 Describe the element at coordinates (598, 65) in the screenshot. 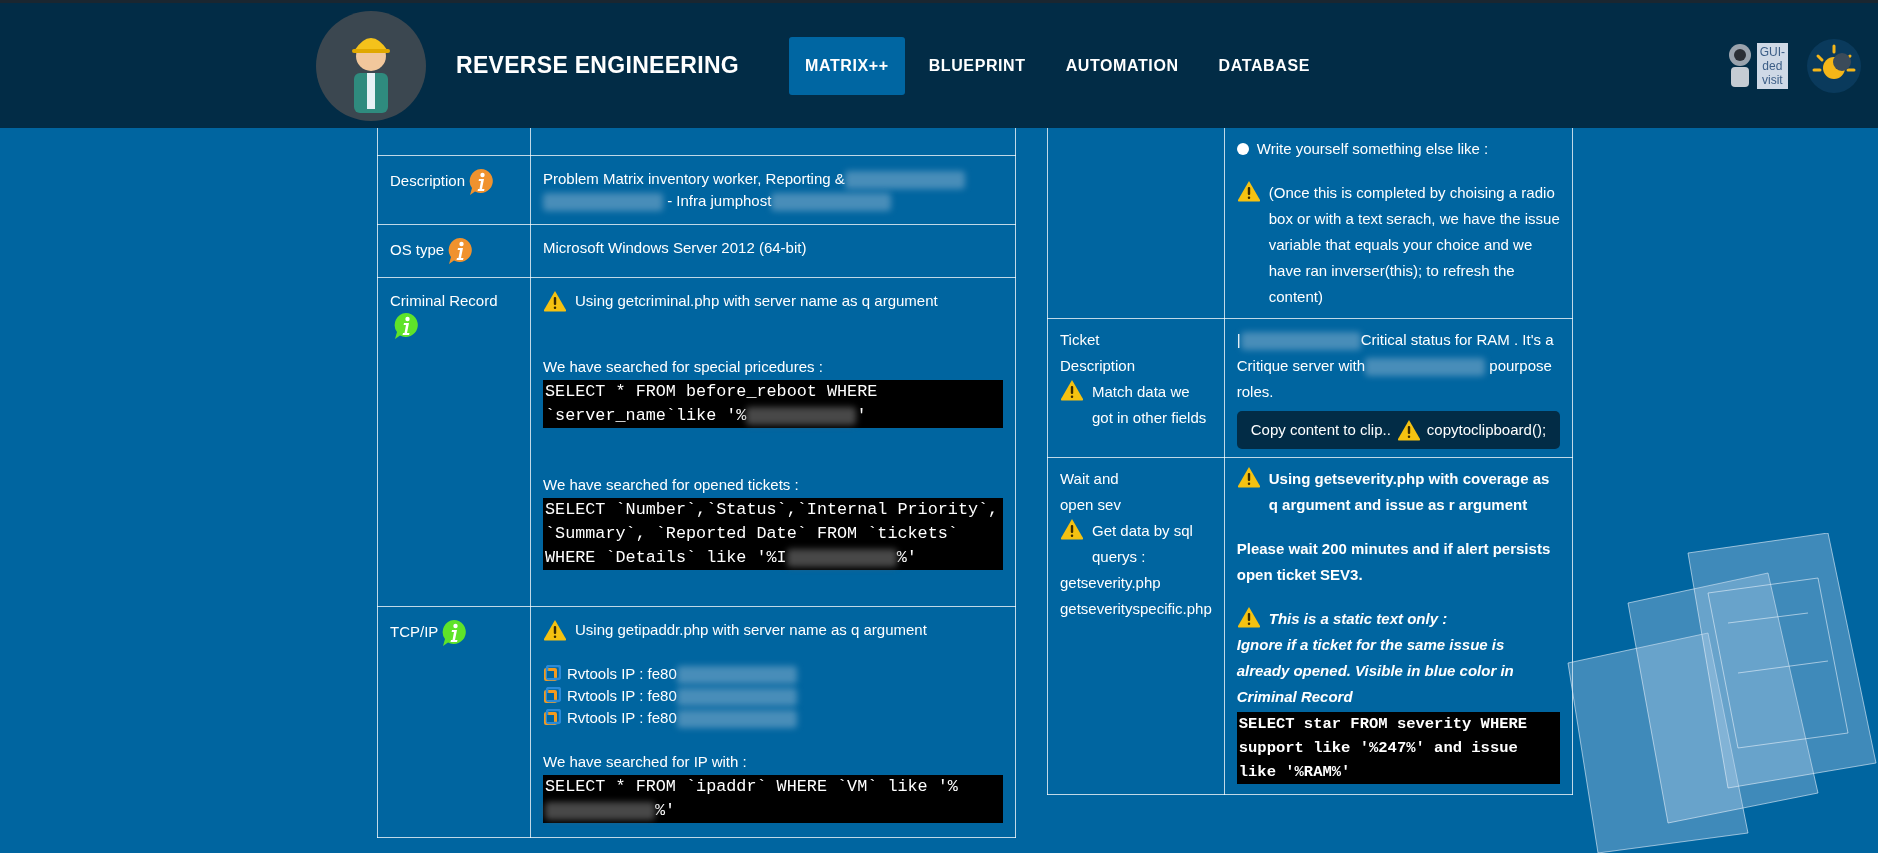

I see `site-title: REVERSE ENGINEERING` at that location.